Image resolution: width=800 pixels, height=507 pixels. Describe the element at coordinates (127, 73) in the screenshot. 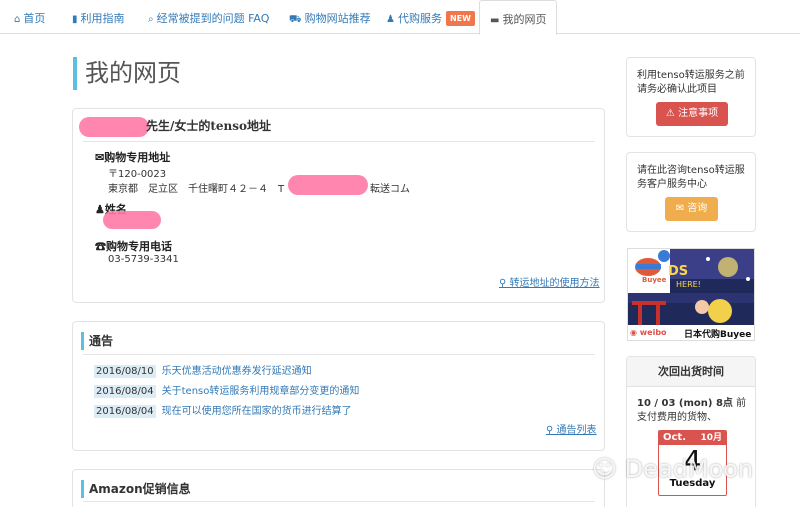

I see `page-title: 我的网页` at that location.